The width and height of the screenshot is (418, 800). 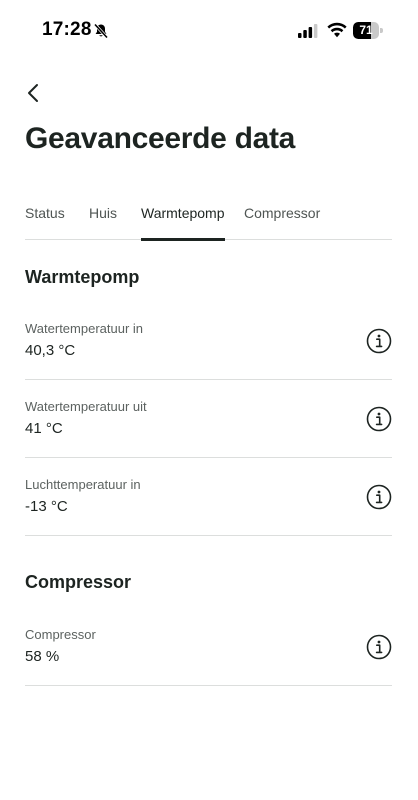 What do you see at coordinates (46, 506) in the screenshot?
I see `row-value: -13 °C` at bounding box center [46, 506].